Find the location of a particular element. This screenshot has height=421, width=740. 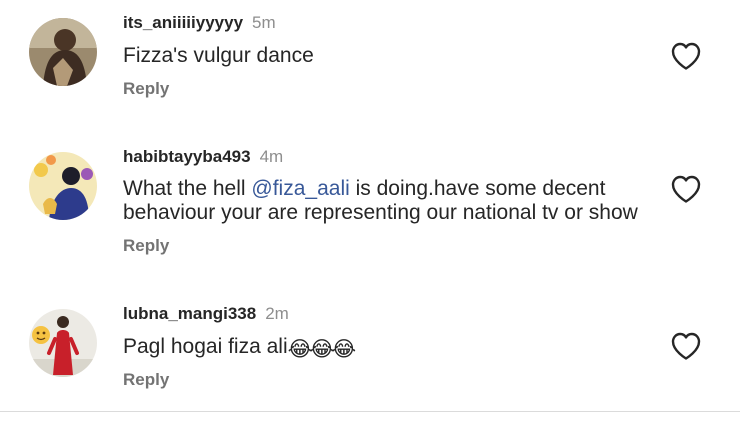

comment-time: 2m is located at coordinates (277, 313).